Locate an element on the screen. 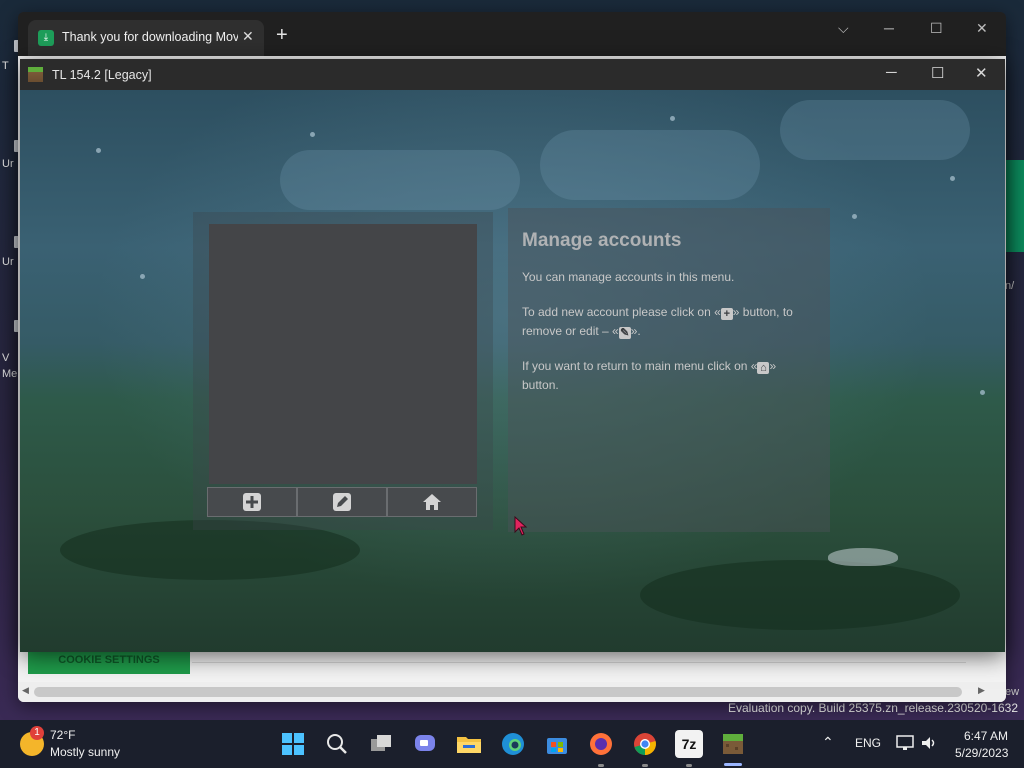 The image size is (1024, 768). background-text: n/ is located at coordinates (1010, 286).